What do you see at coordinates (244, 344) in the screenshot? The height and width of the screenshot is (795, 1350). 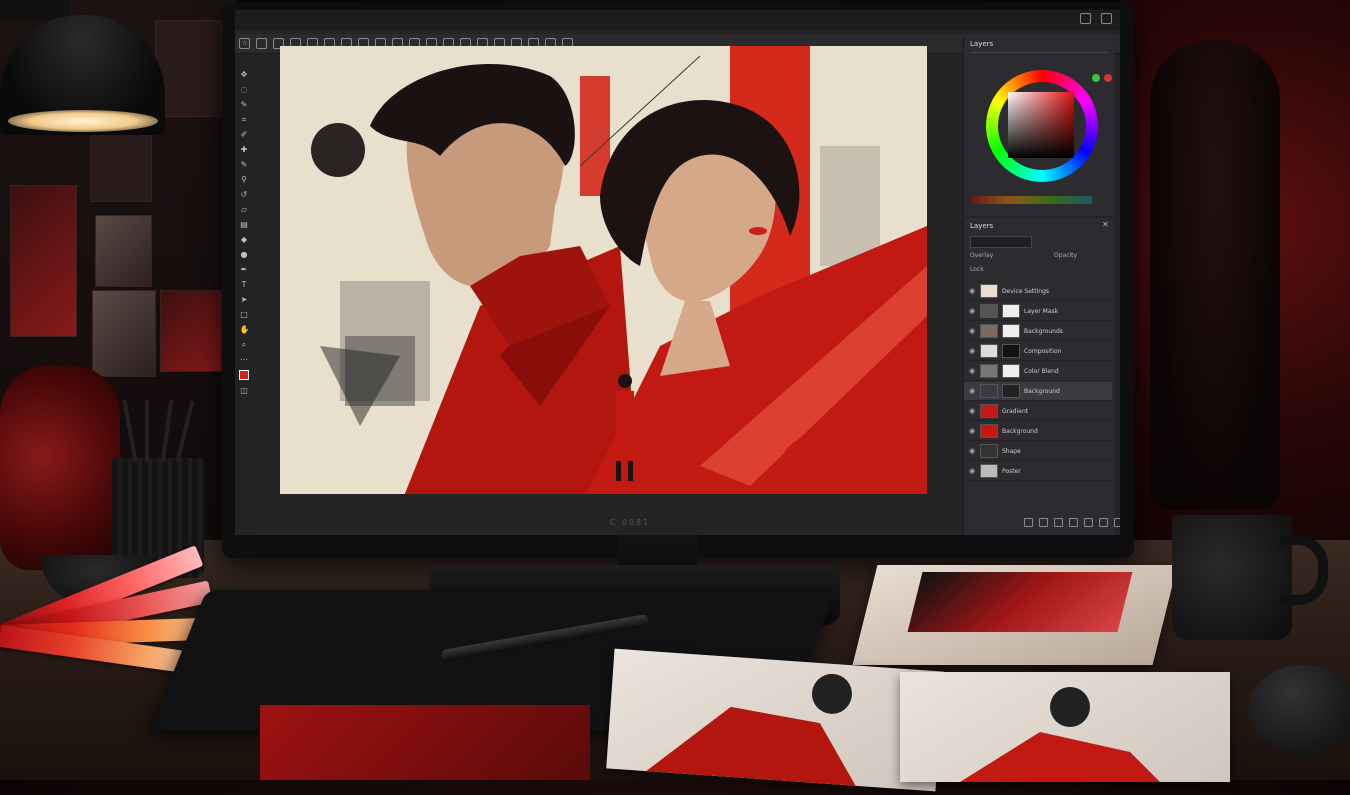 I see `zoom-icon: ⌕` at bounding box center [244, 344].